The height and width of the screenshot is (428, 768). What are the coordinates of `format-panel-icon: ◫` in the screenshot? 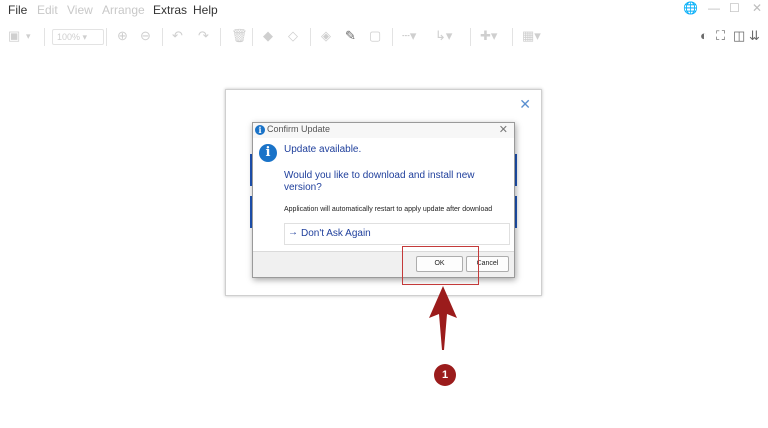 It's located at (739, 36).